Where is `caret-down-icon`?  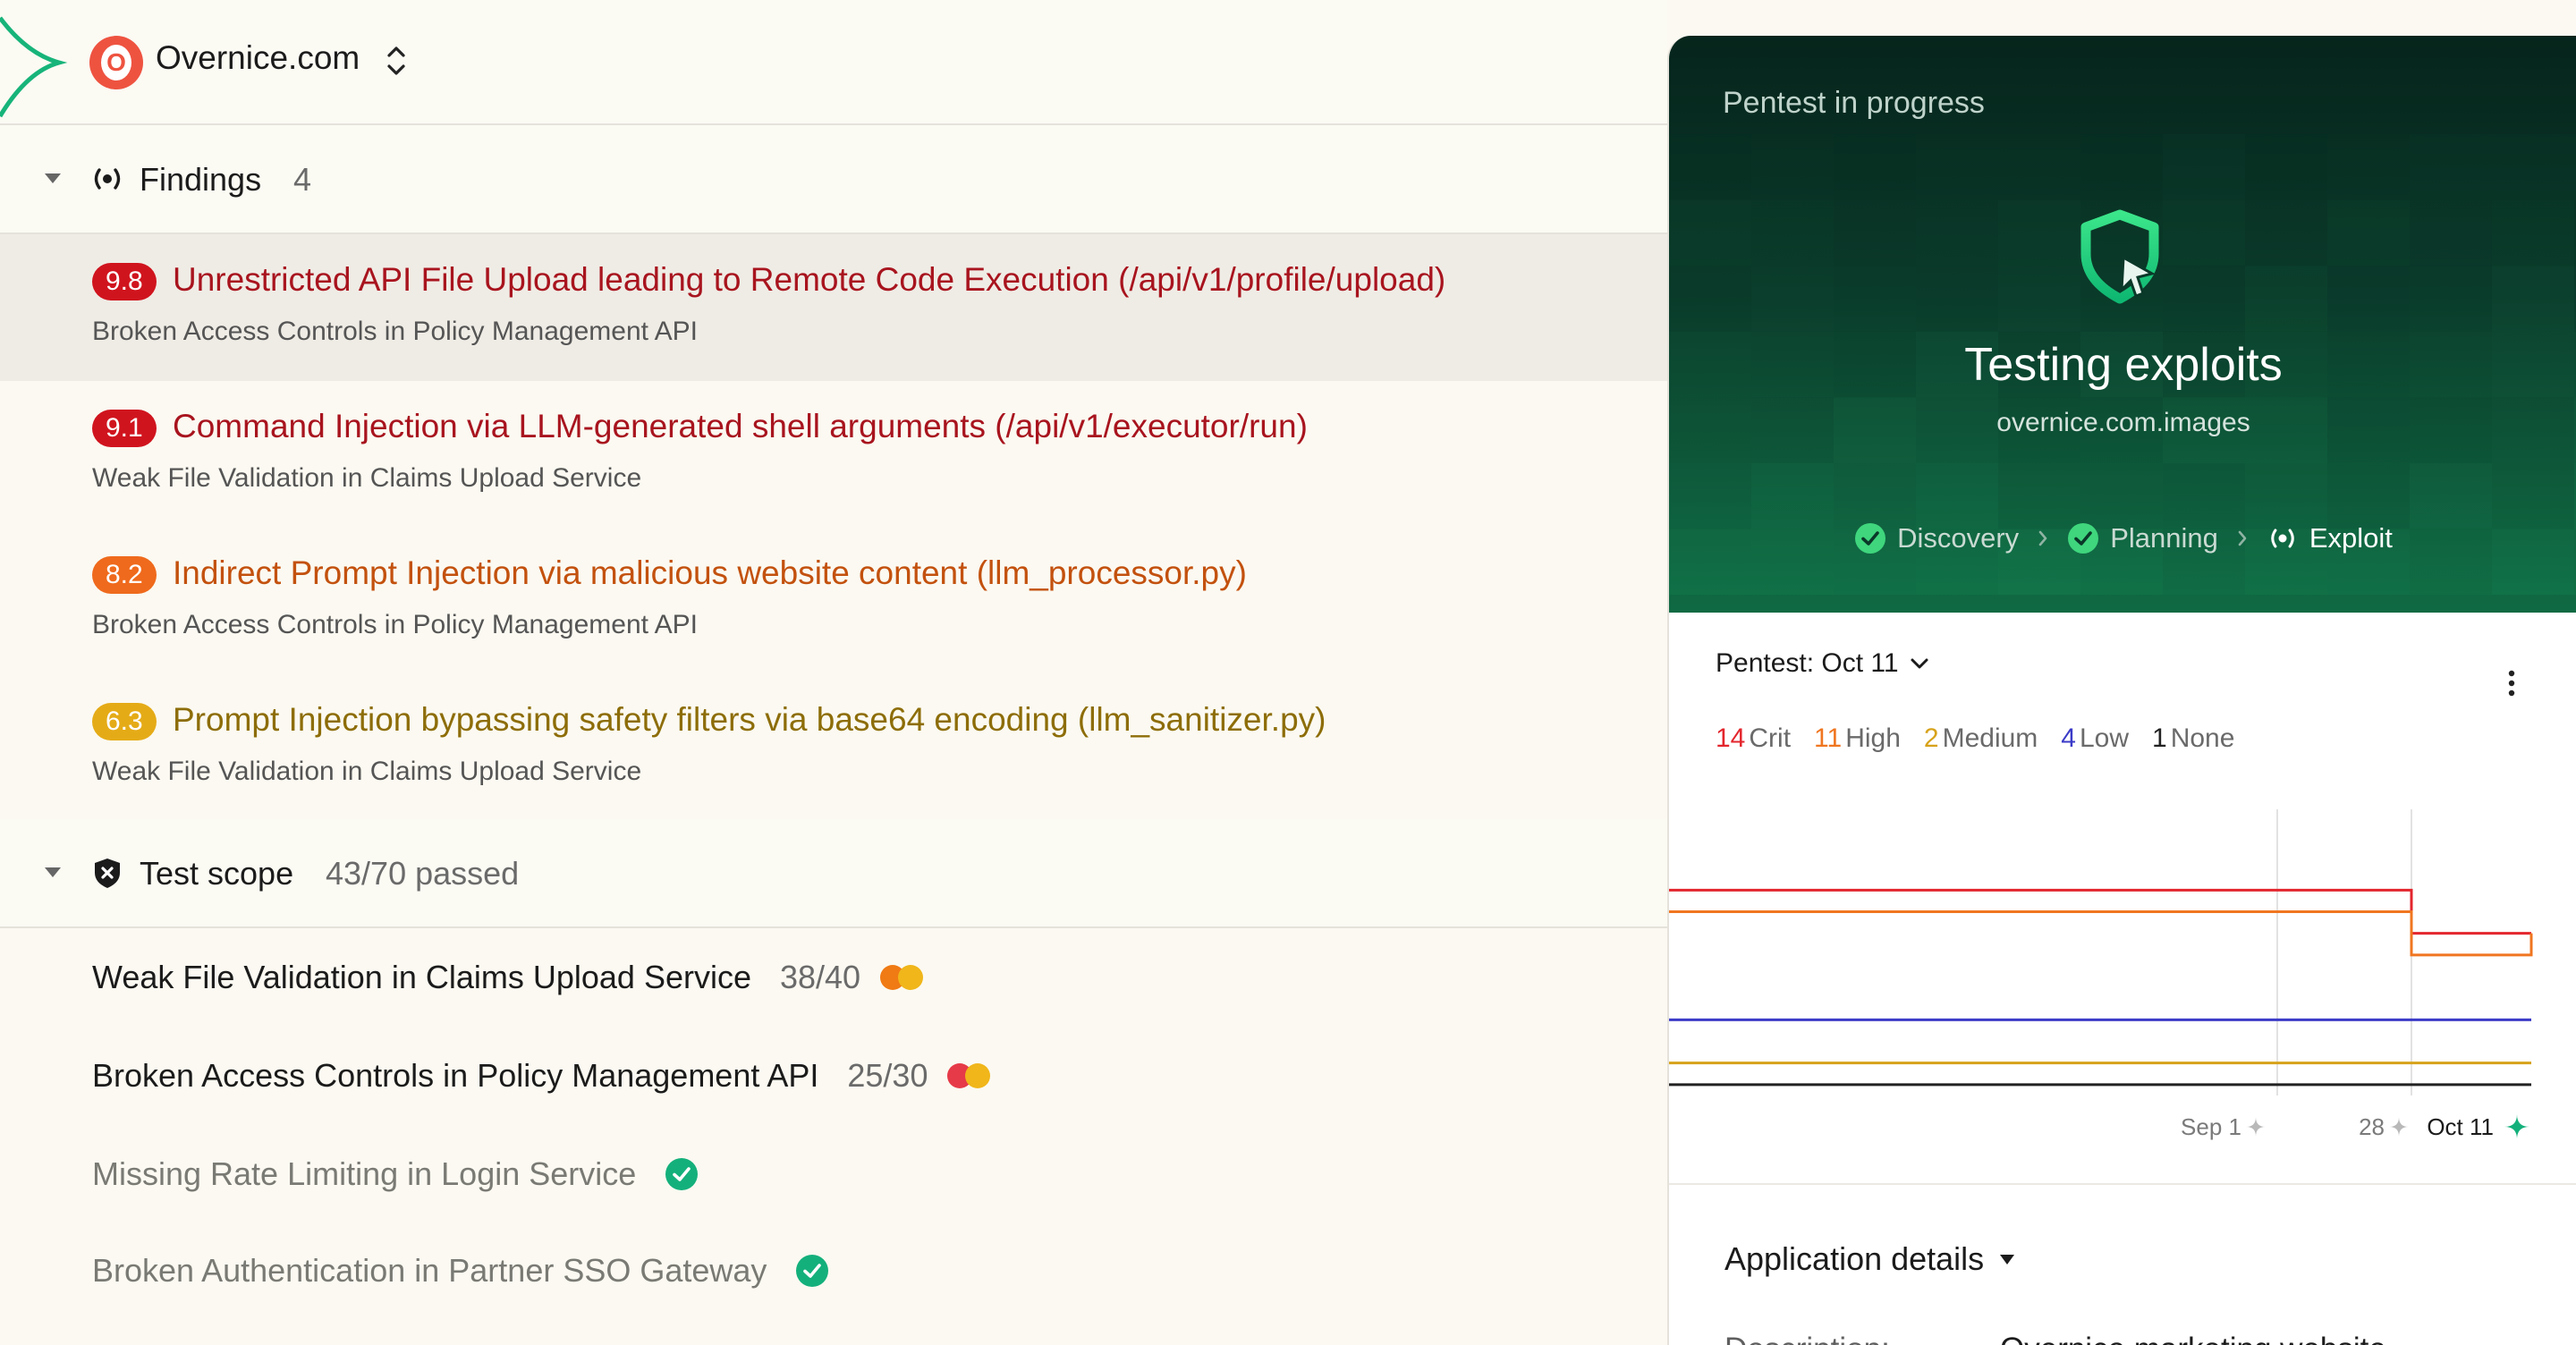
caret-down-icon is located at coordinates (2007, 1259).